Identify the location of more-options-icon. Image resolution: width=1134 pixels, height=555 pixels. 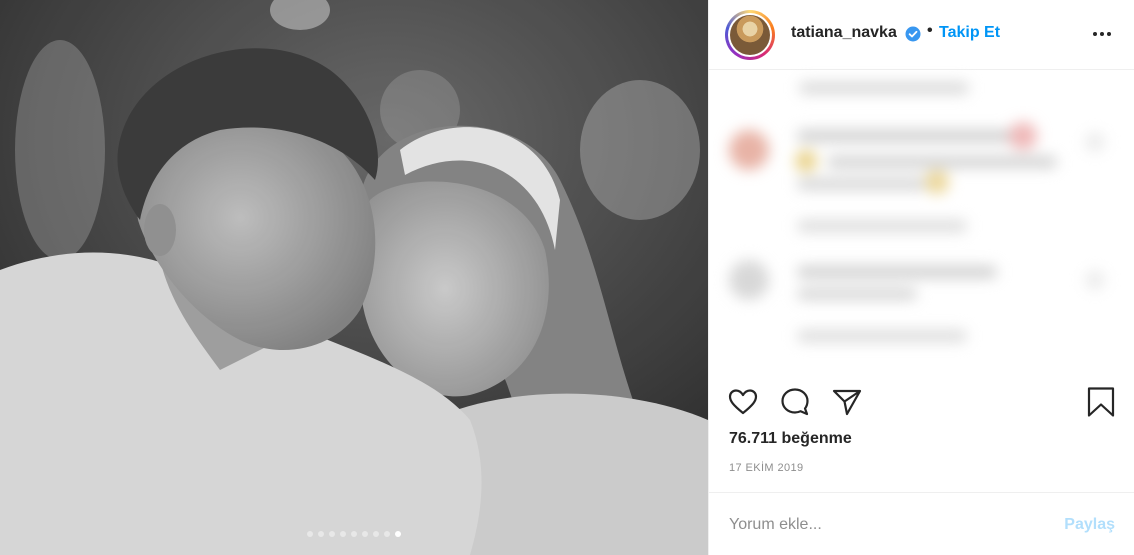
(1102, 34).